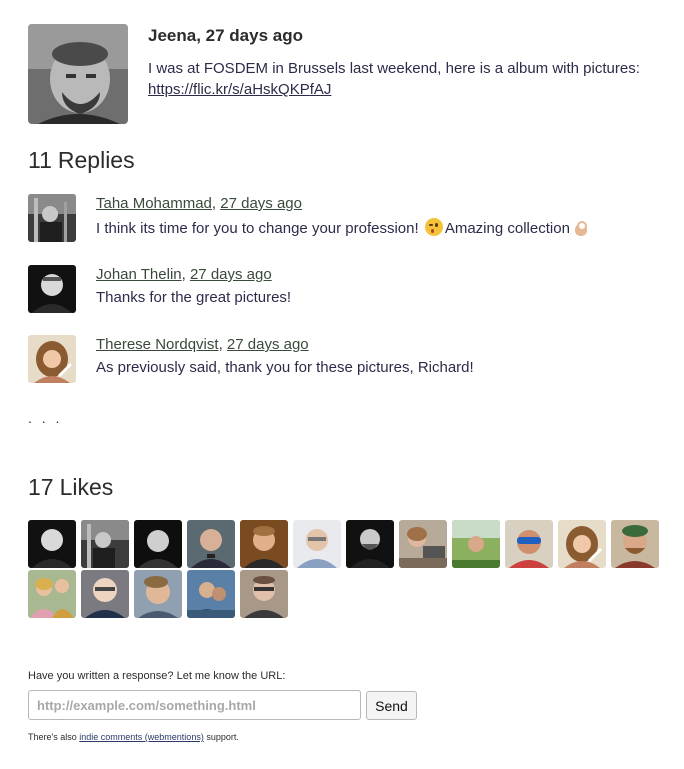  What do you see at coordinates (96, 160) in the screenshot?
I see `replies-label: Replies` at bounding box center [96, 160].